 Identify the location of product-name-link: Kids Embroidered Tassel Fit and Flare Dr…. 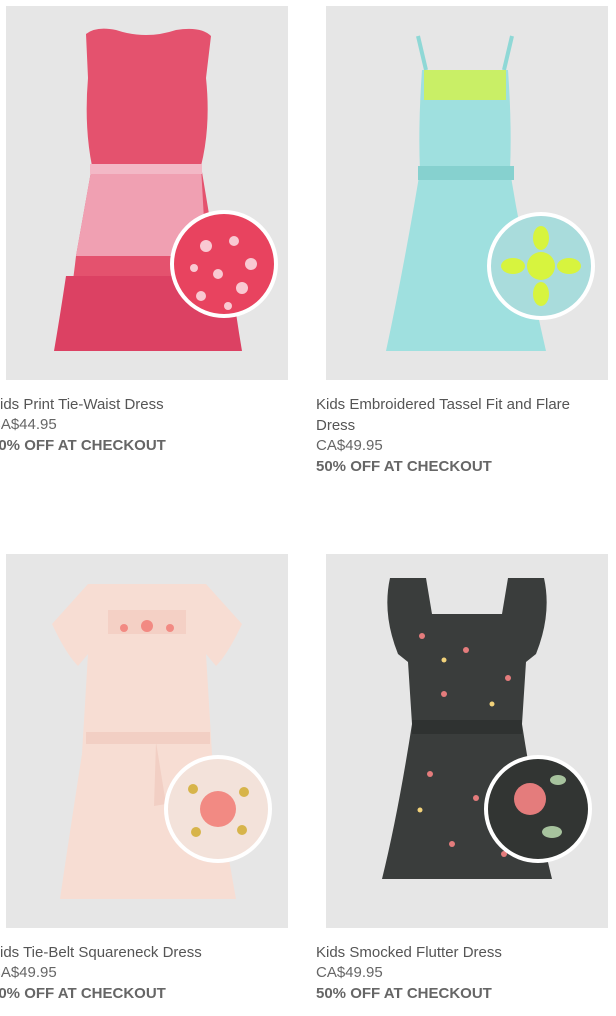
(461, 415).